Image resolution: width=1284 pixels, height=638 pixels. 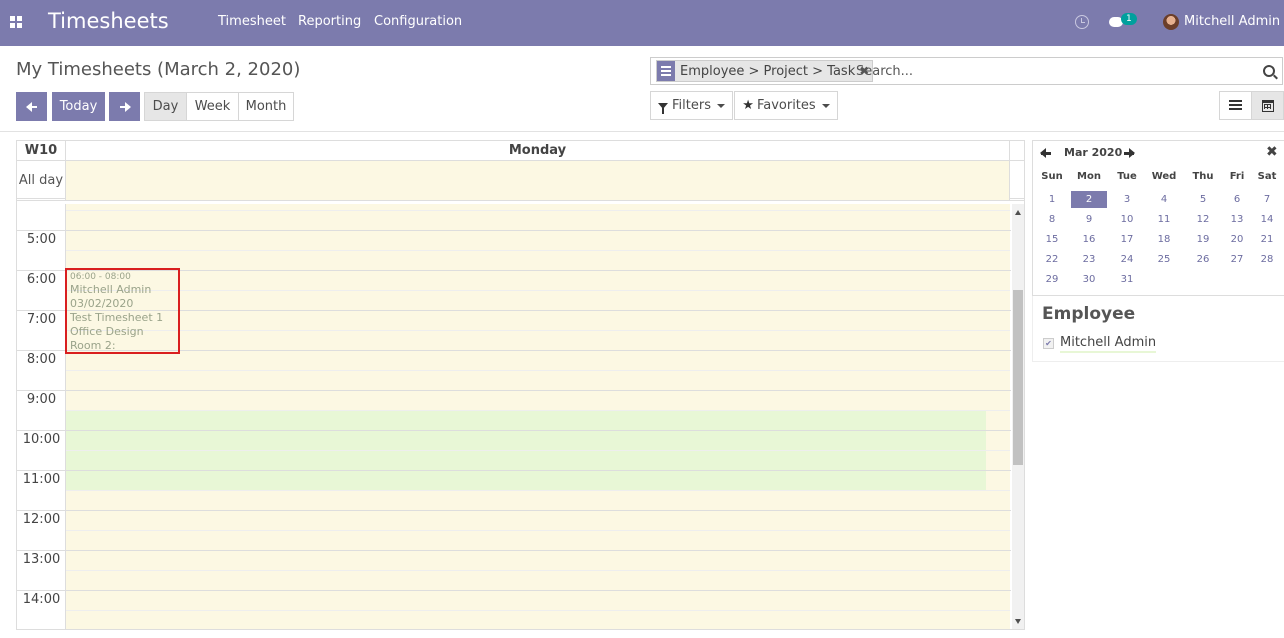 What do you see at coordinates (1108, 344) in the screenshot?
I see `filter-item-employee: Mitchell Admin` at bounding box center [1108, 344].